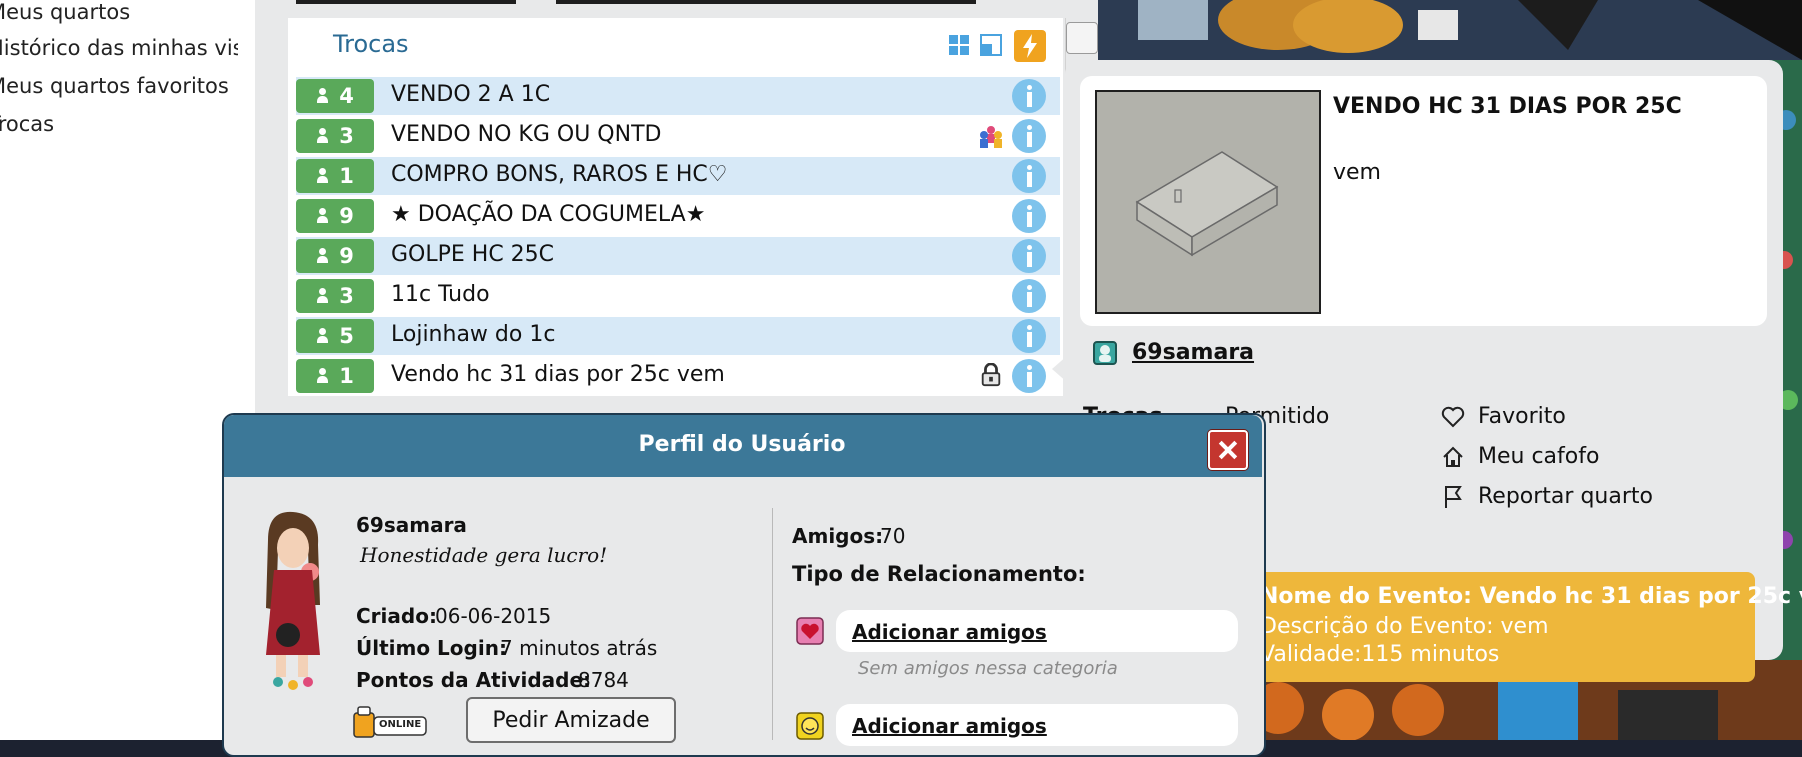 This screenshot has width=1802, height=757. What do you see at coordinates (1522, 416) in the screenshot?
I see `favorite-action: Favorito` at bounding box center [1522, 416].